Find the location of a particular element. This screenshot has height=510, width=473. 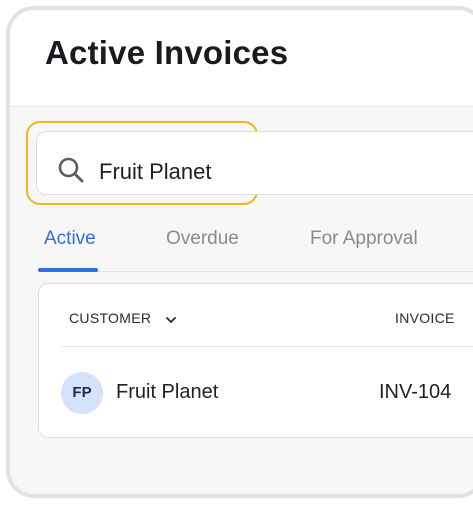

chevron-down-icon is located at coordinates (171, 320).